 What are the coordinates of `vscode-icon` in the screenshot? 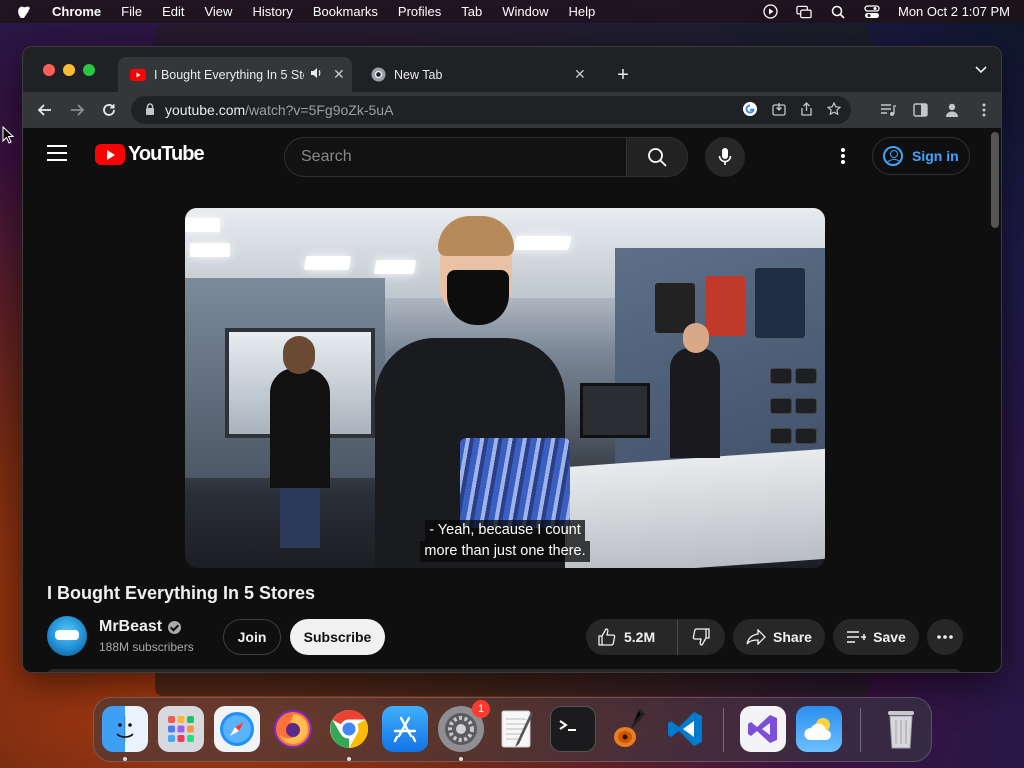 It's located at (685, 729).